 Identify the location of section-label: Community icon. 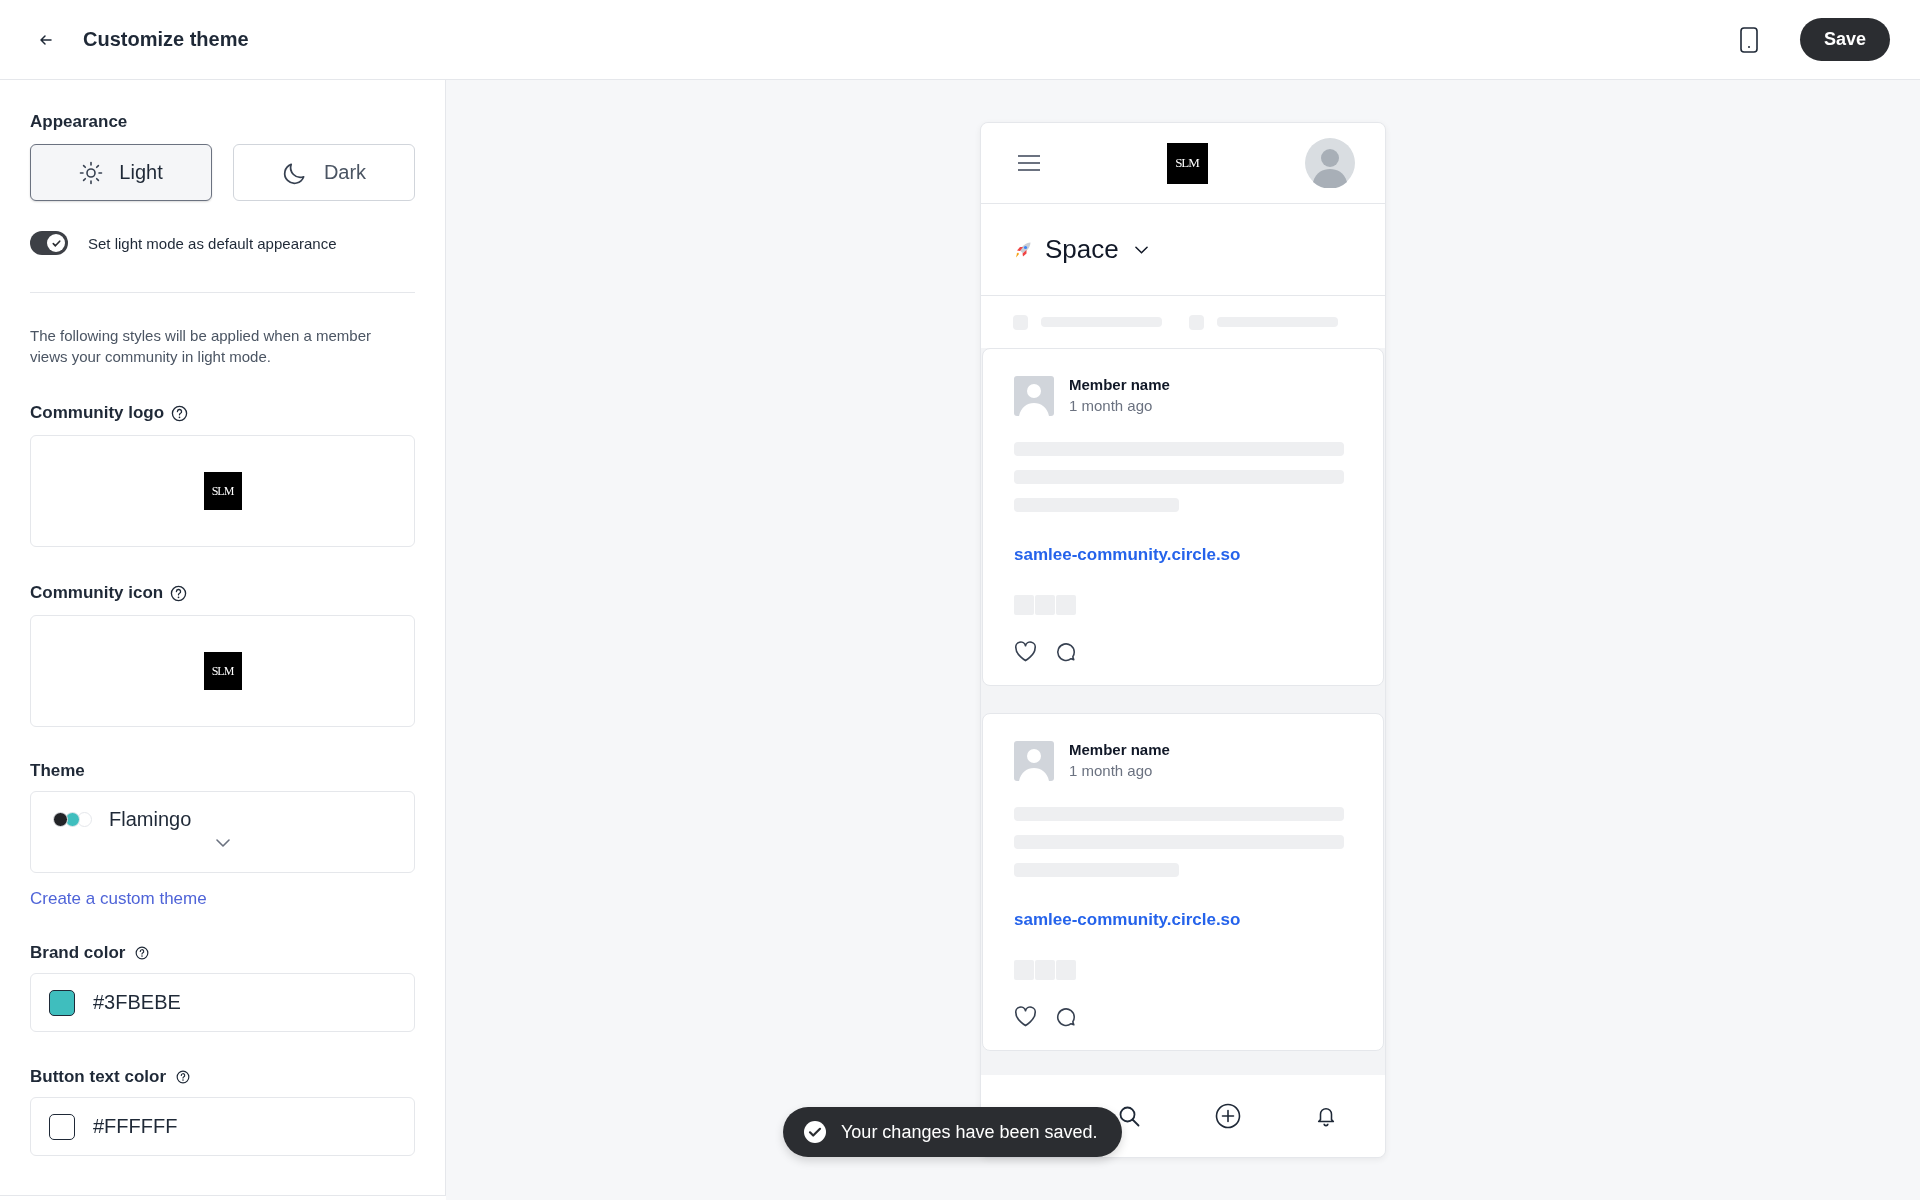
(97, 593).